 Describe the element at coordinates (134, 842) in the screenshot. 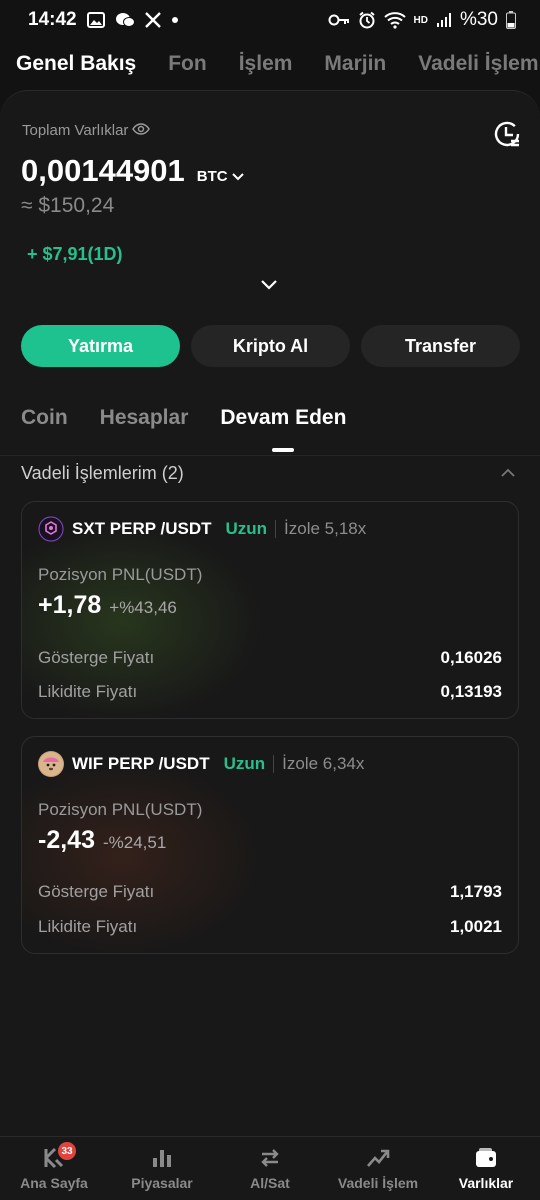

I see `pnl-percent: -%24,51` at that location.